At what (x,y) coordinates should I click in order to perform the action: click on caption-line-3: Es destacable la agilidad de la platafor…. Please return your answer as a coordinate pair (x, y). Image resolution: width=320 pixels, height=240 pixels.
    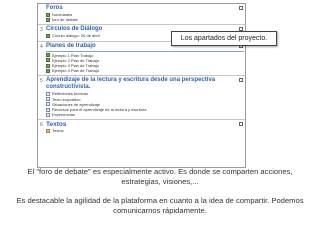
    Looking at the image, I should click on (160, 200).